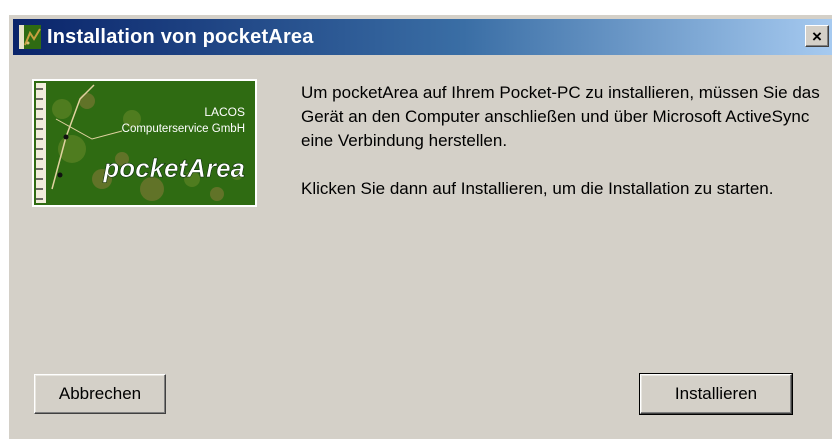  Describe the element at coordinates (716, 394) in the screenshot. I see `install-button: Installieren` at that location.